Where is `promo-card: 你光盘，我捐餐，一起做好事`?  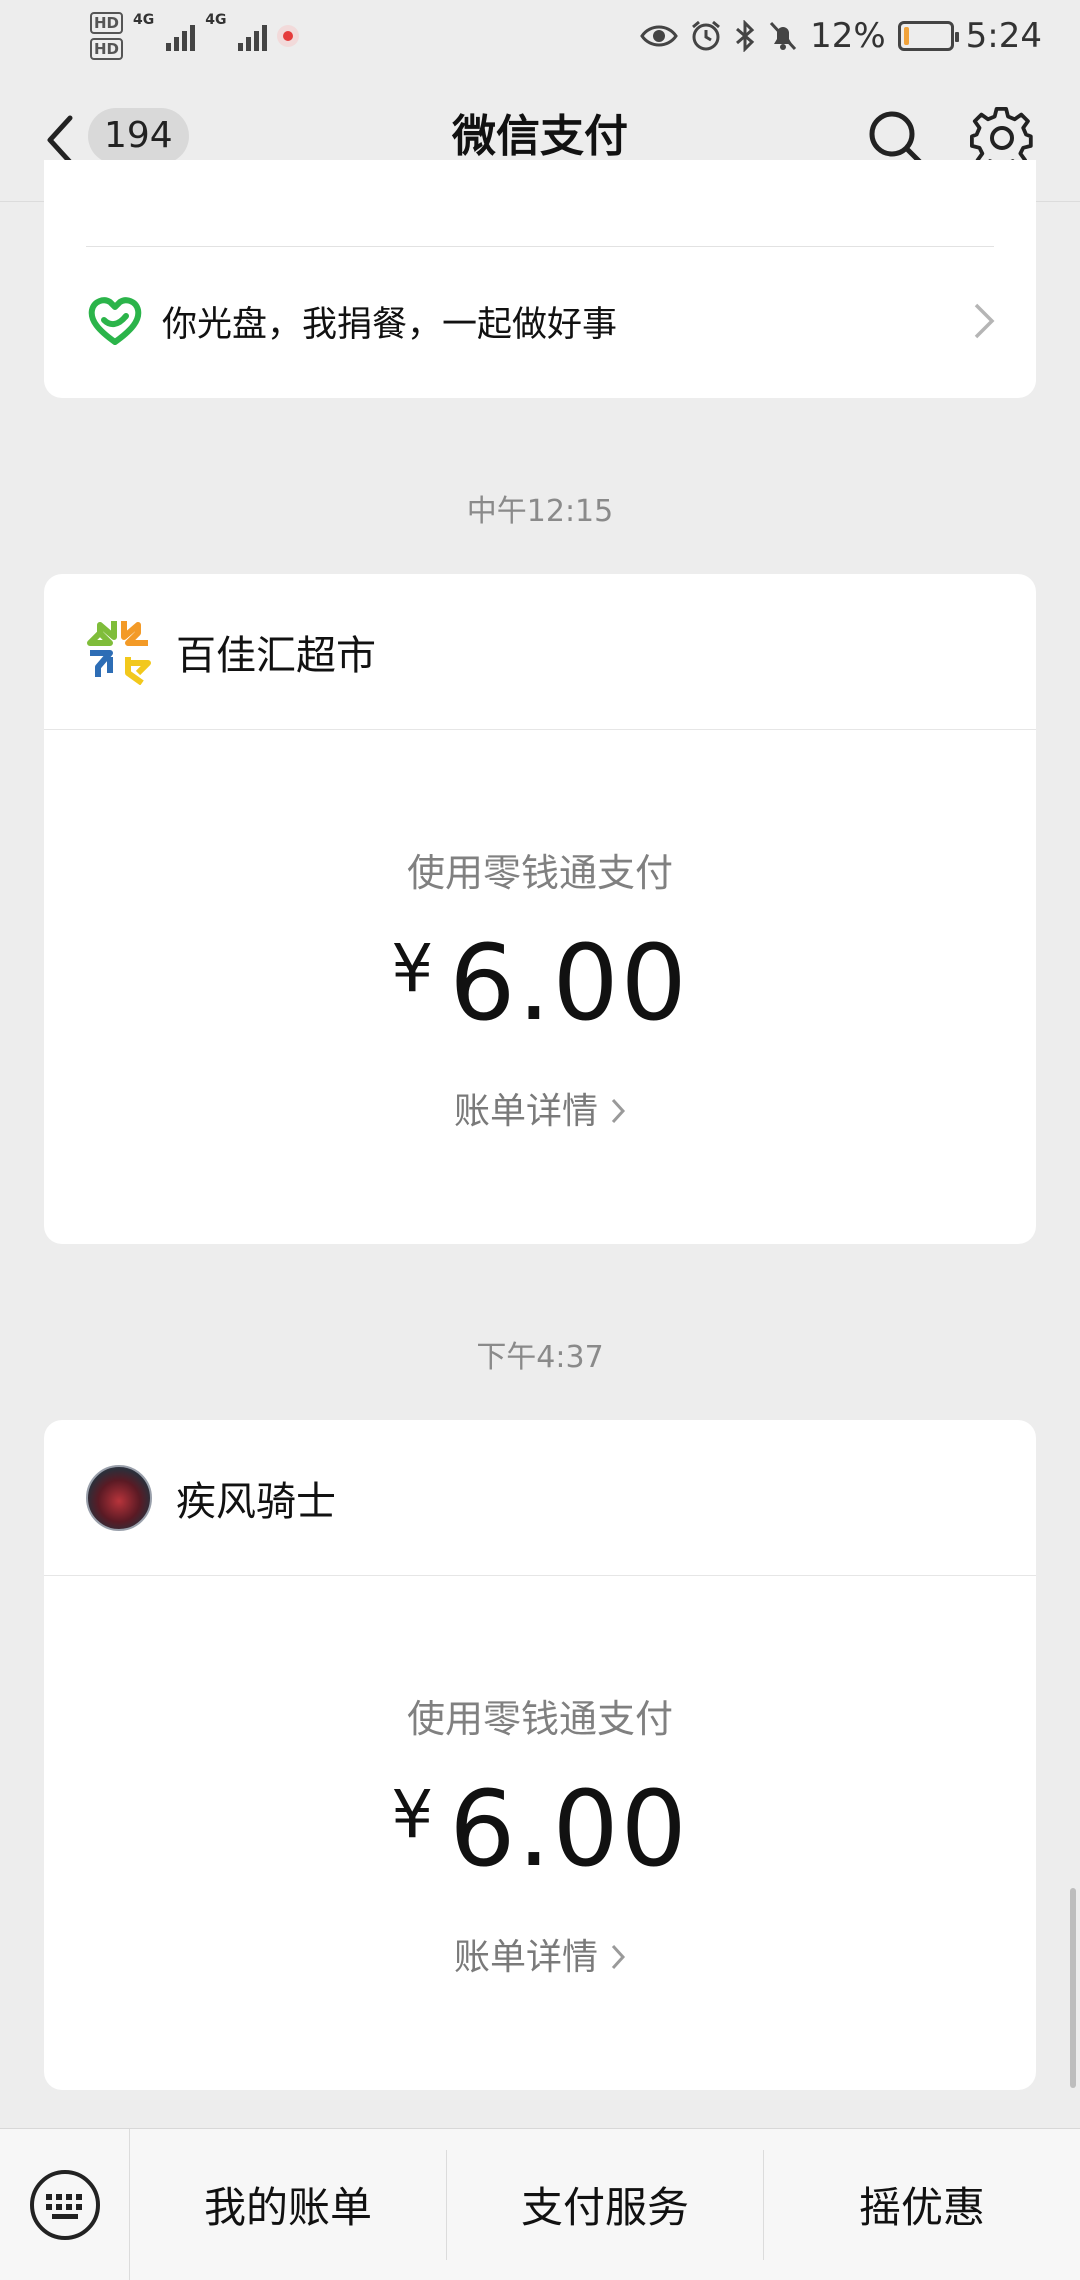
promo-card: 你光盘，我捐餐，一起做好事 is located at coordinates (540, 279).